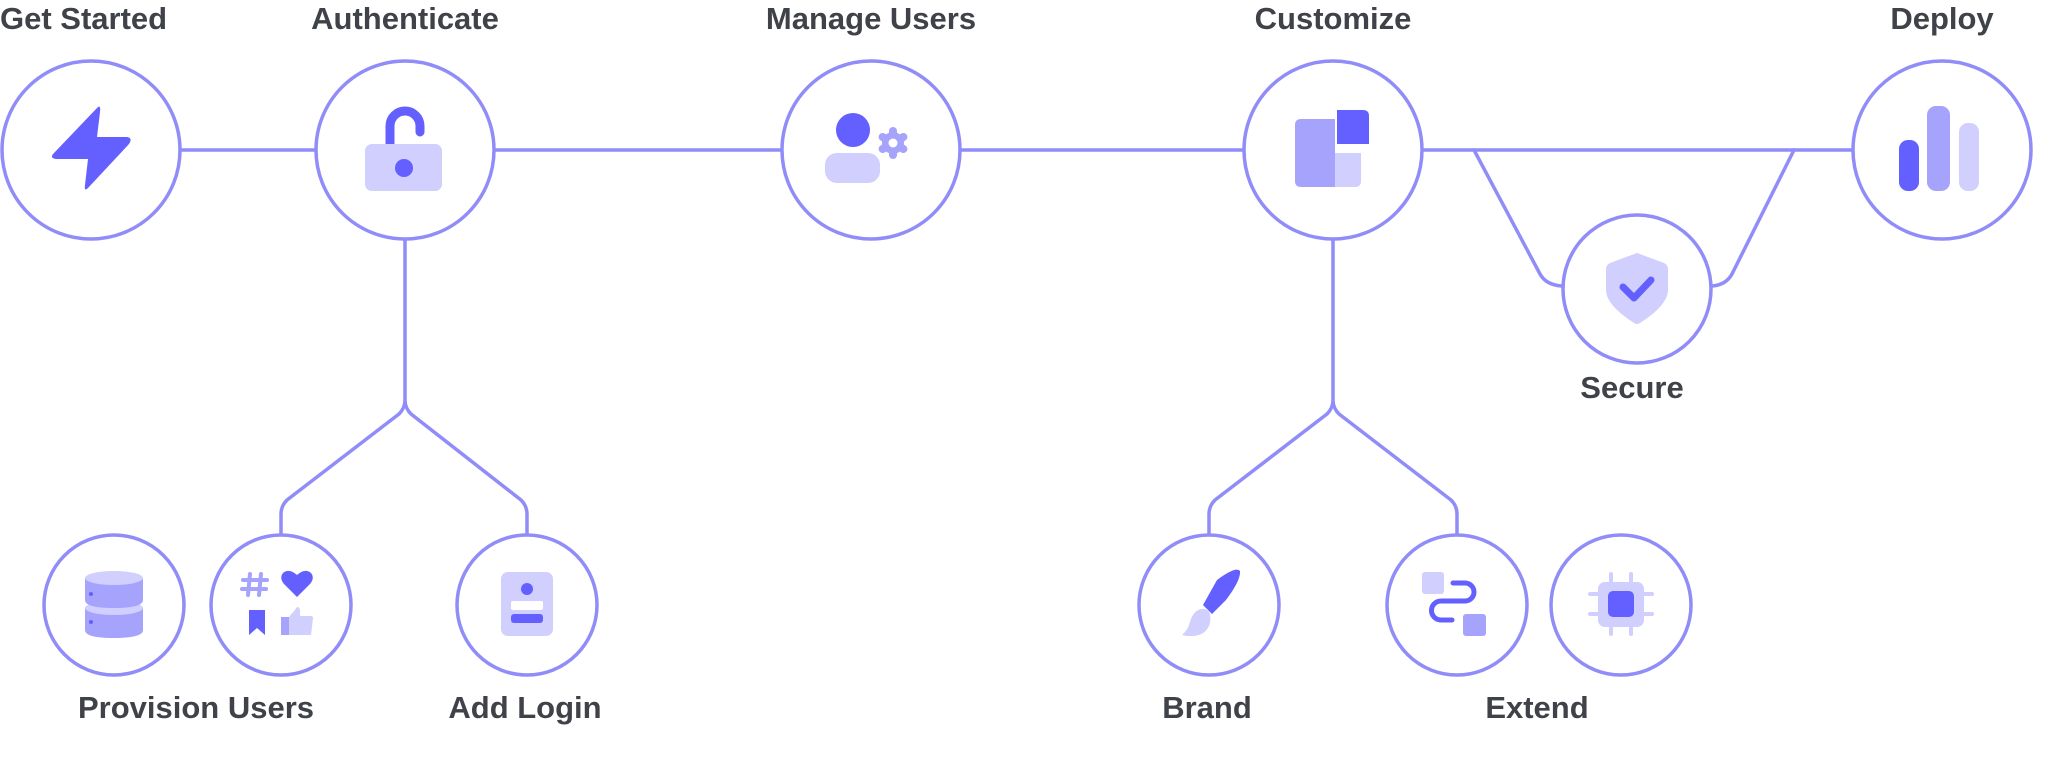  I want to click on step-label: Deploy, so click(1942, 18).